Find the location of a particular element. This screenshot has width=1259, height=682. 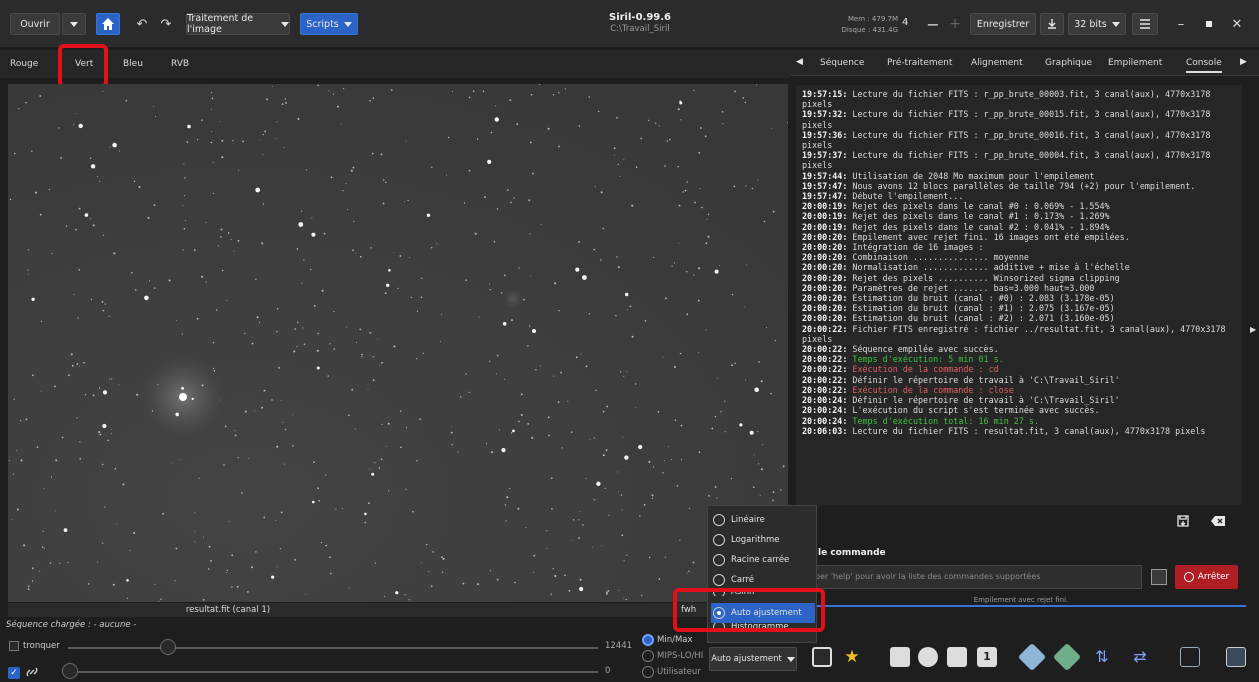

main-menu-button is located at coordinates (1145, 24).